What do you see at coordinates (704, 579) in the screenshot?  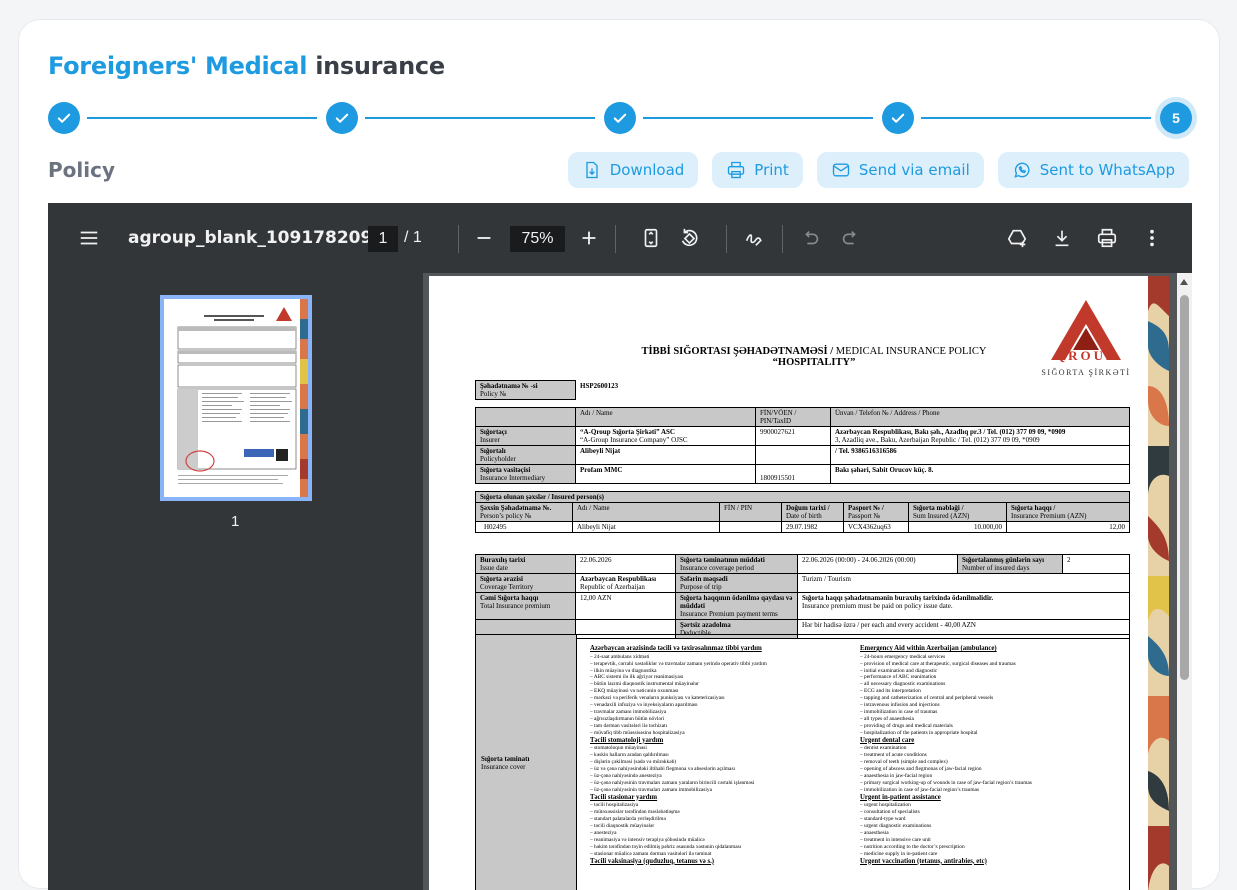 I see `trip-purpose-label: Səfərin məqsədi` at bounding box center [704, 579].